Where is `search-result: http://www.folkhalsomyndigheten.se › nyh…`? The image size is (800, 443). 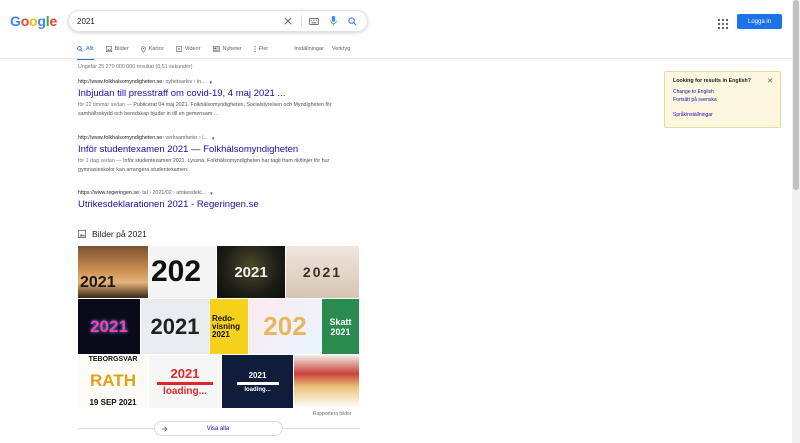 search-result: http://www.folkhalsomyndigheten.se › nyh… is located at coordinates (228, 98).